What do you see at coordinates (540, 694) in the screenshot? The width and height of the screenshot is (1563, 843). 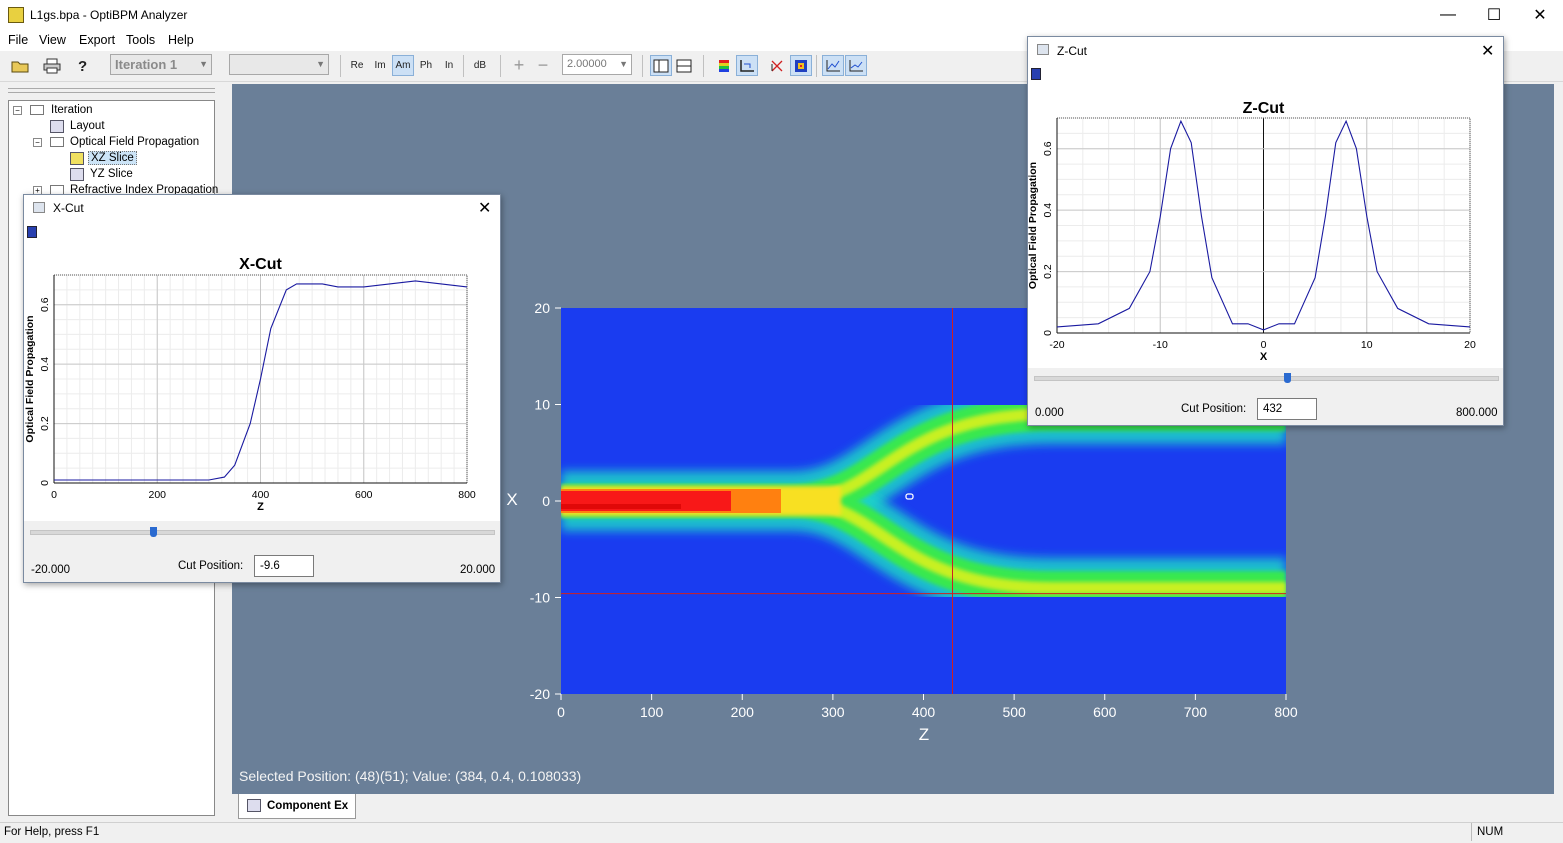 I see `heatmap-y-tick-label: -20` at bounding box center [540, 694].